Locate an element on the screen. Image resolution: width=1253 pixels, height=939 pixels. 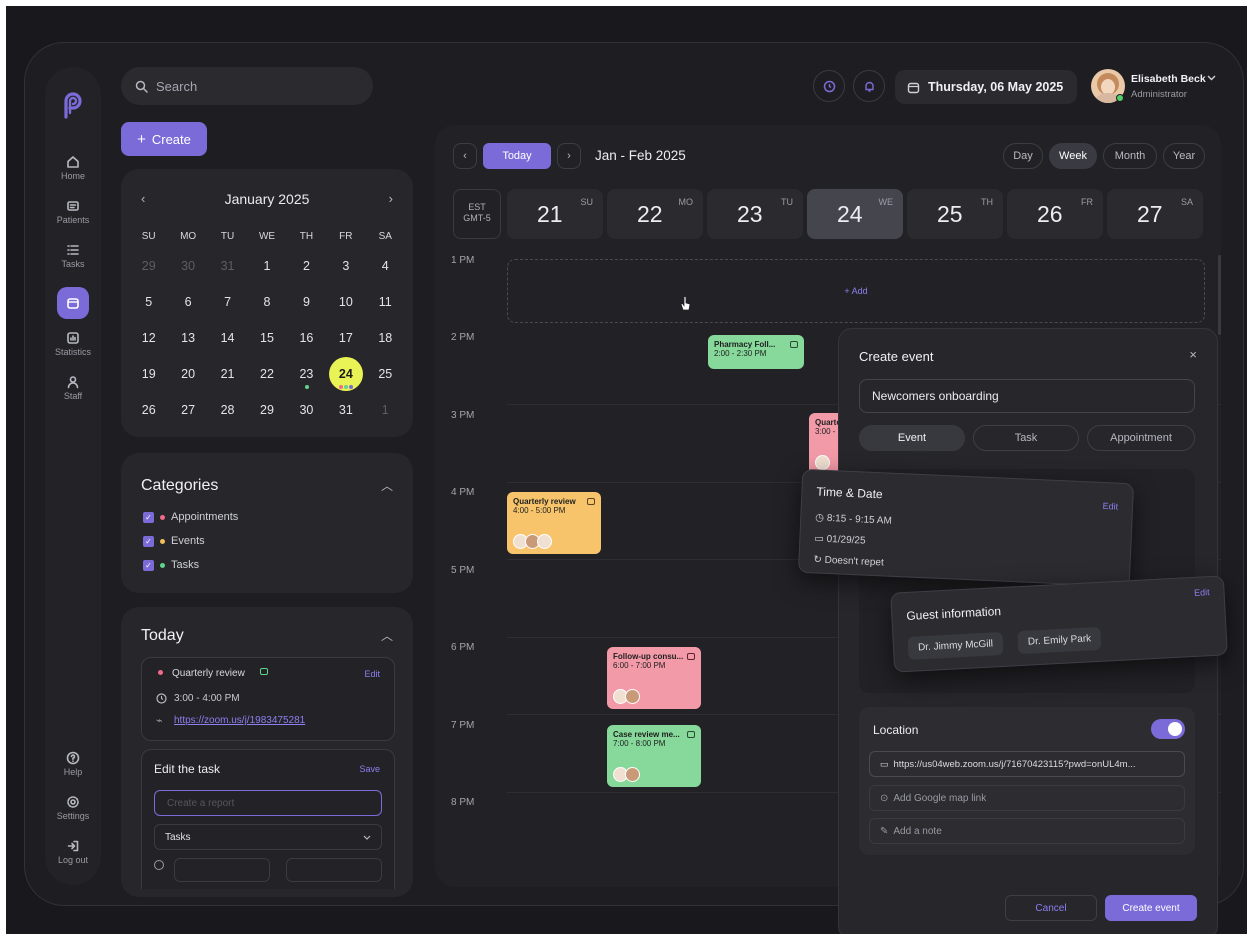
event-name-input: Newcomers onboarding is located at coordinates (1027, 396).